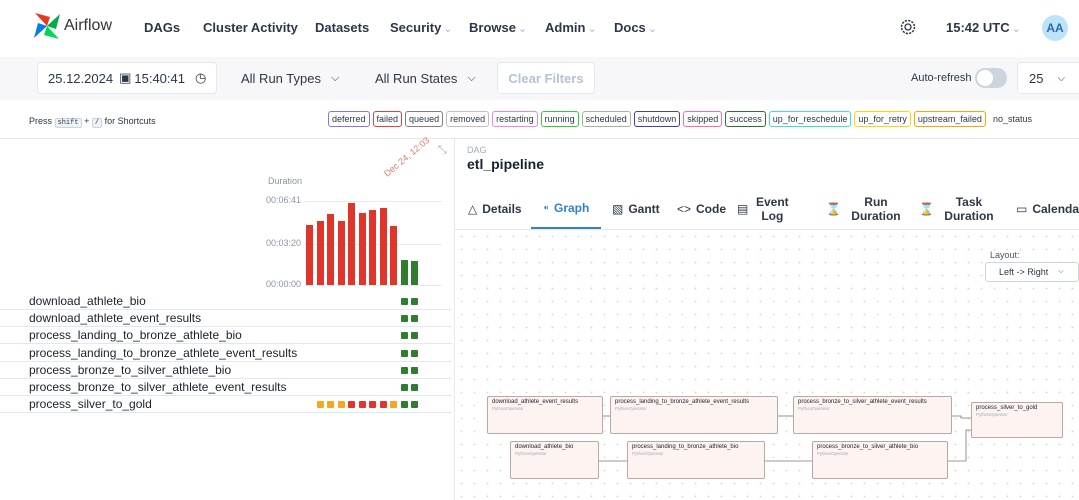 Image resolution: width=1079 pixels, height=500 pixels. What do you see at coordinates (1047, 209) in the screenshot?
I see `tab-calendar: ▭ Calendar` at bounding box center [1047, 209].